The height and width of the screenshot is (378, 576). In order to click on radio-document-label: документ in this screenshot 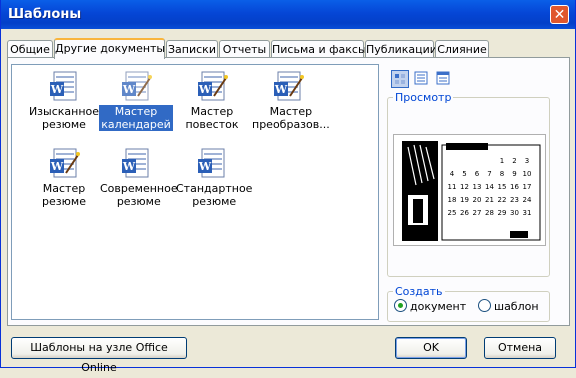, I will do `click(438, 306)`.